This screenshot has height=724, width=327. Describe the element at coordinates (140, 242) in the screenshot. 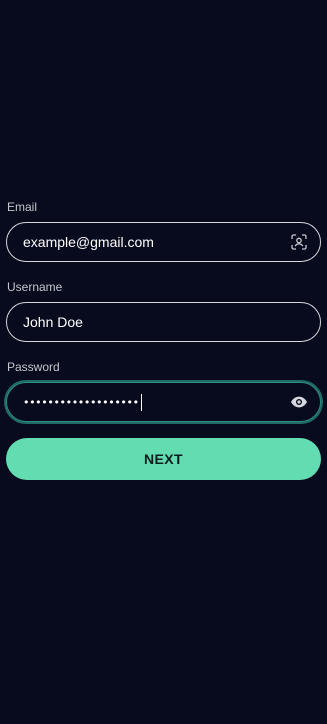

I see `email-field` at that location.